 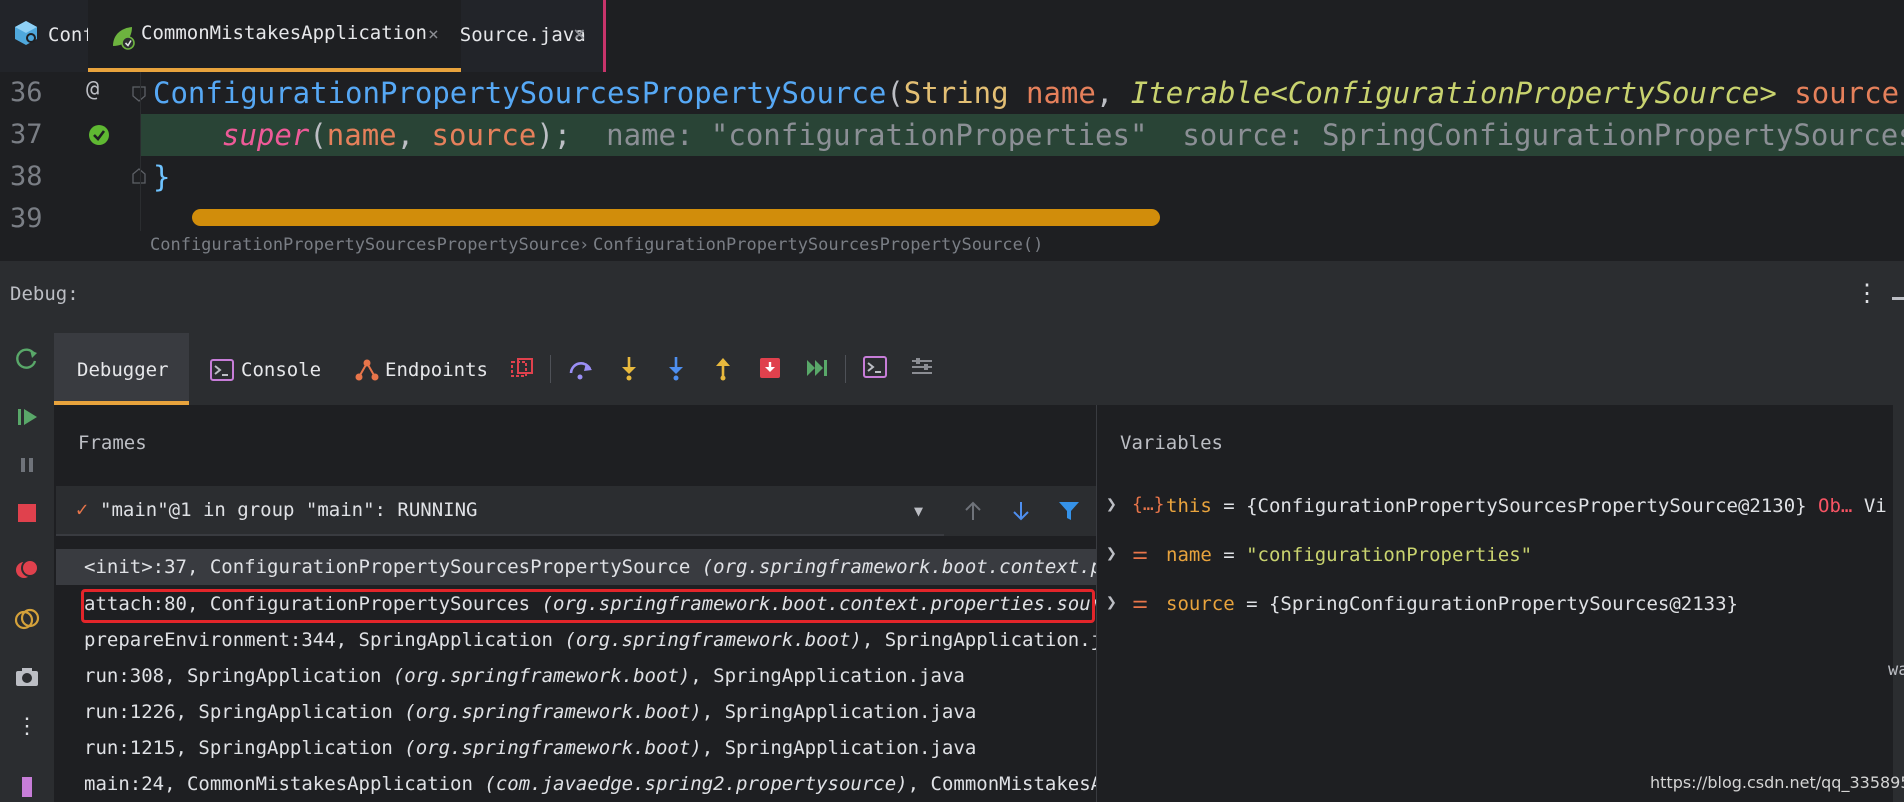 What do you see at coordinates (436, 370) in the screenshot?
I see `tab-label: Endpoints` at bounding box center [436, 370].